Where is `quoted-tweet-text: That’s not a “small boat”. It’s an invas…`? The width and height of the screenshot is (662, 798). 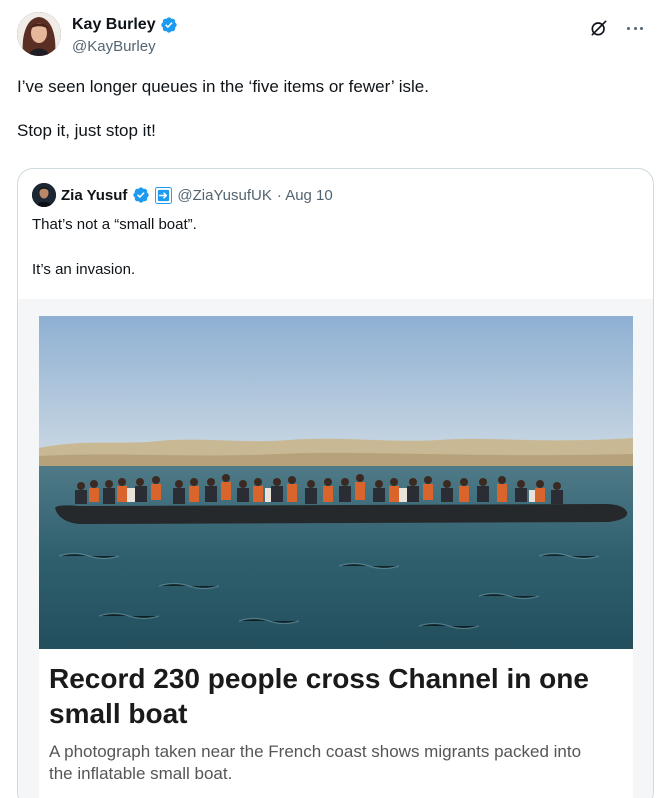
quoted-tweet-text: That’s not a “small boat”. It’s an invas… is located at coordinates (332, 247).